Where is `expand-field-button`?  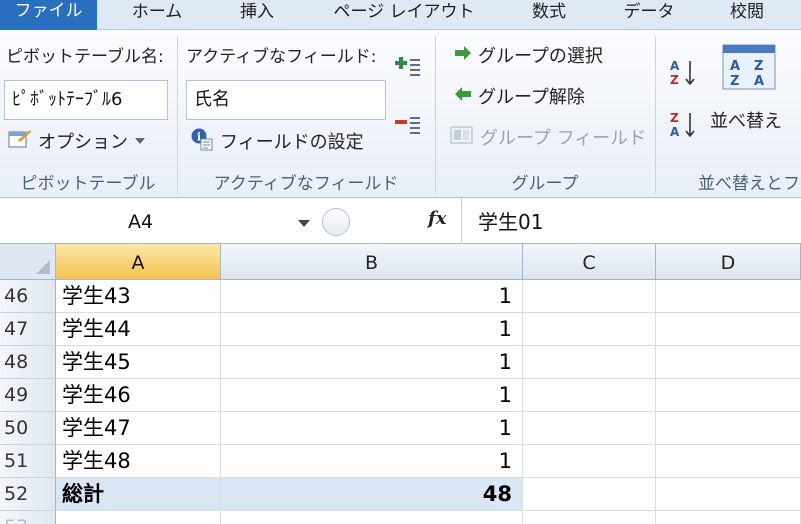
expand-field-button is located at coordinates (407, 67).